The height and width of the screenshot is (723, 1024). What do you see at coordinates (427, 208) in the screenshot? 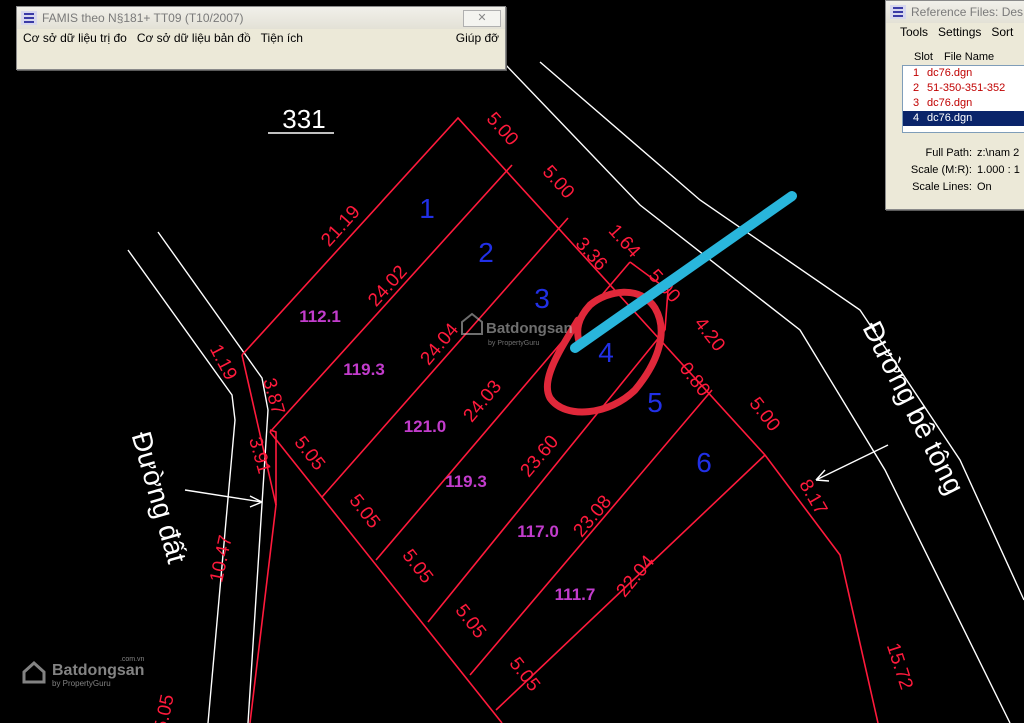
I see `parcel-id-1: 1` at bounding box center [427, 208].